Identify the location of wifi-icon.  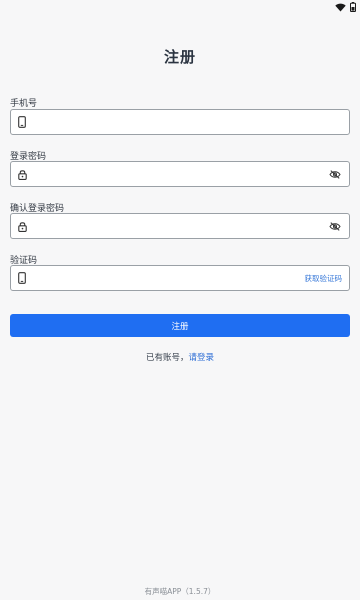
(340, 7).